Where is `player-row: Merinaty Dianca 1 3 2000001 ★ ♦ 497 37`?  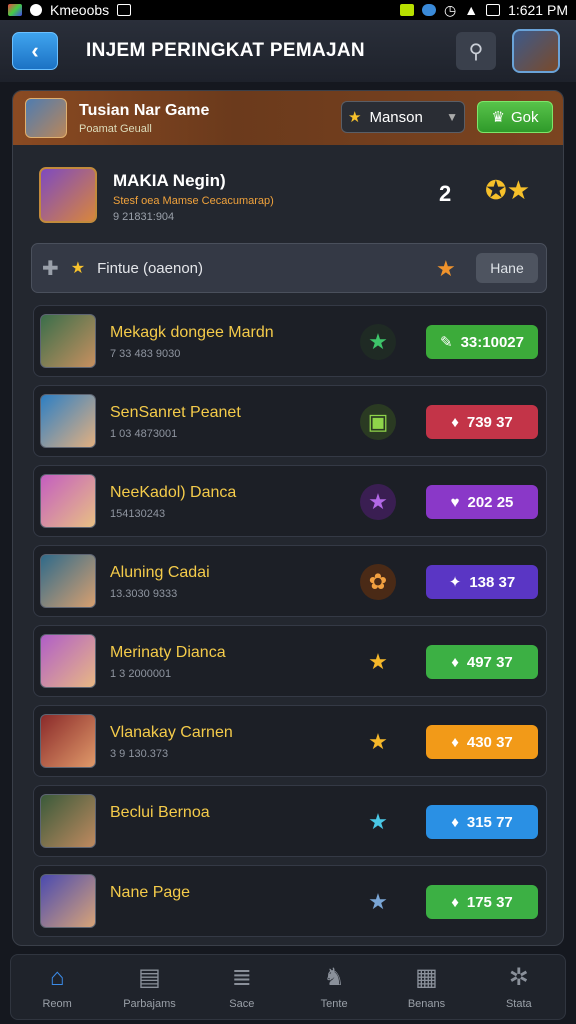
player-row: Merinaty Dianca 1 3 2000001 ★ ♦ 497 37 is located at coordinates (290, 661).